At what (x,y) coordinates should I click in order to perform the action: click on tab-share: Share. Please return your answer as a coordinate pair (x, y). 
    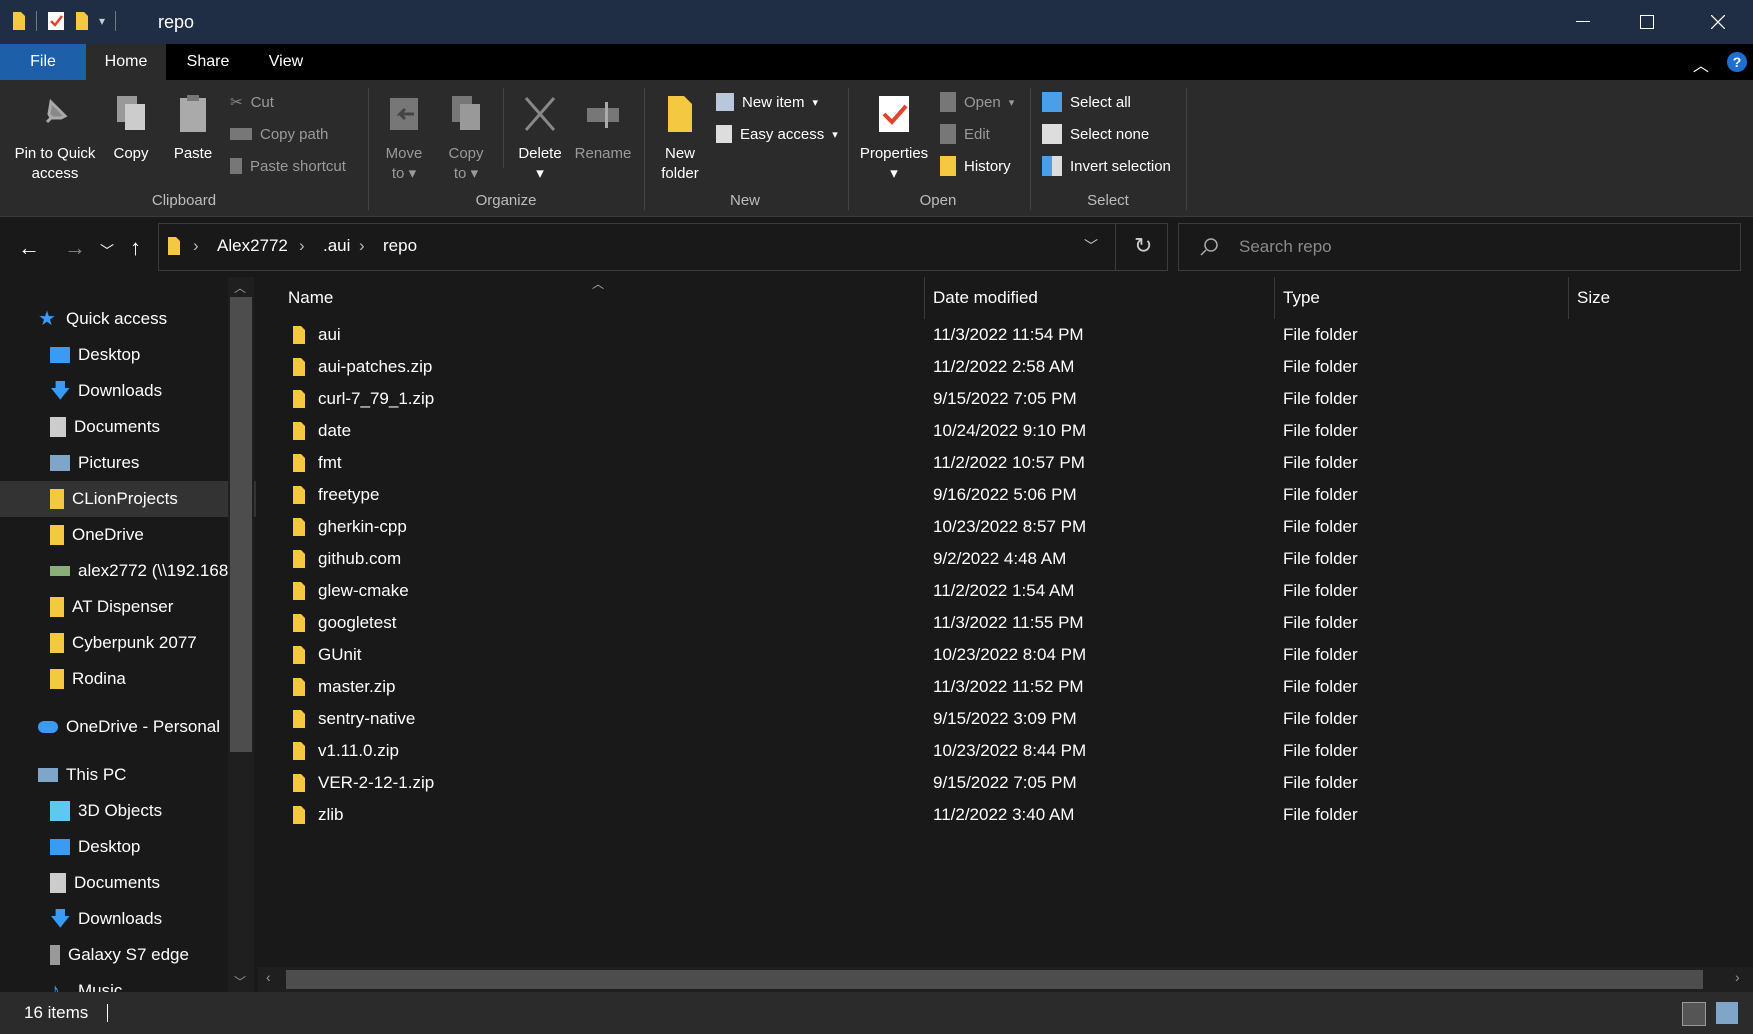
    Looking at the image, I should click on (208, 62).